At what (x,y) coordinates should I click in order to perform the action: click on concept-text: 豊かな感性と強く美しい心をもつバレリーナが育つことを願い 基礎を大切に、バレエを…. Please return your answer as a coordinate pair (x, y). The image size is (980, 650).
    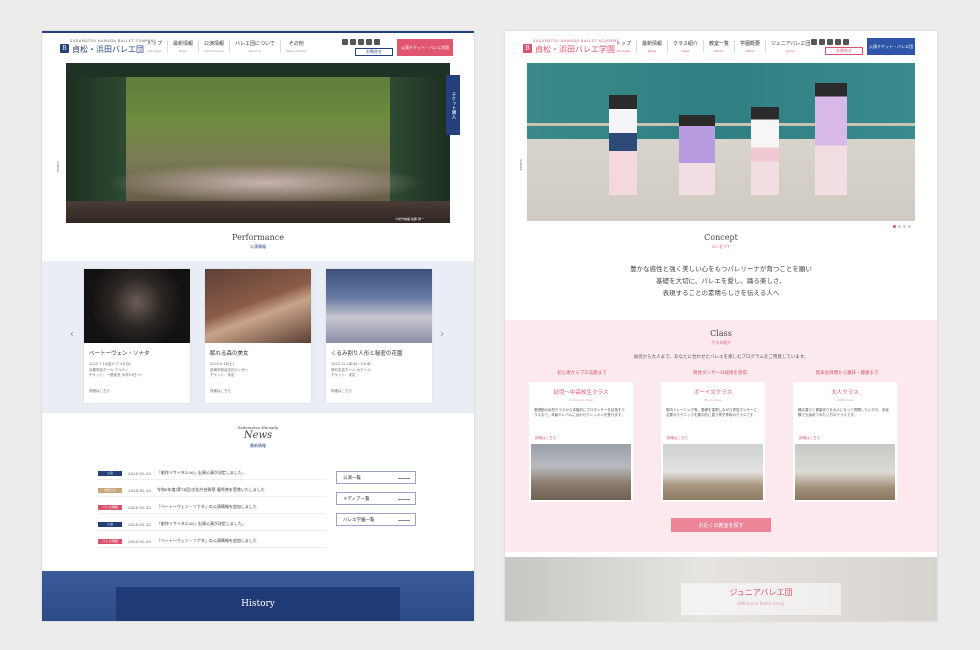
    Looking at the image, I should click on (721, 281).